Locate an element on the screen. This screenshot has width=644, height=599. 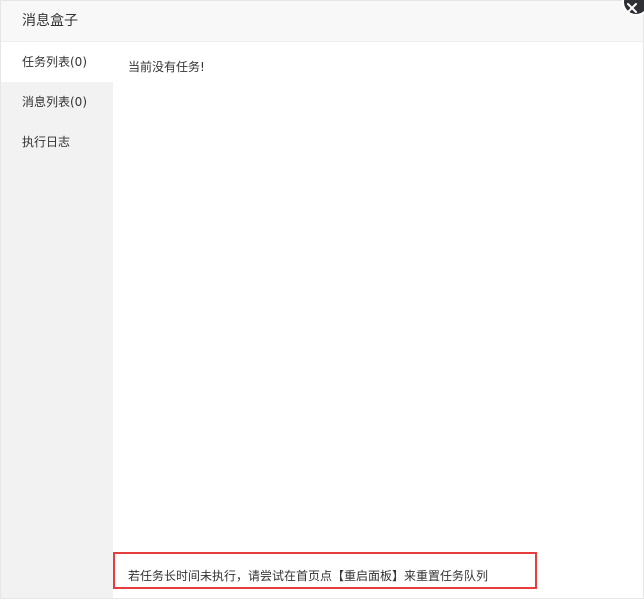
sidebar-item-task-list: 任务列表(0) is located at coordinates (57, 62).